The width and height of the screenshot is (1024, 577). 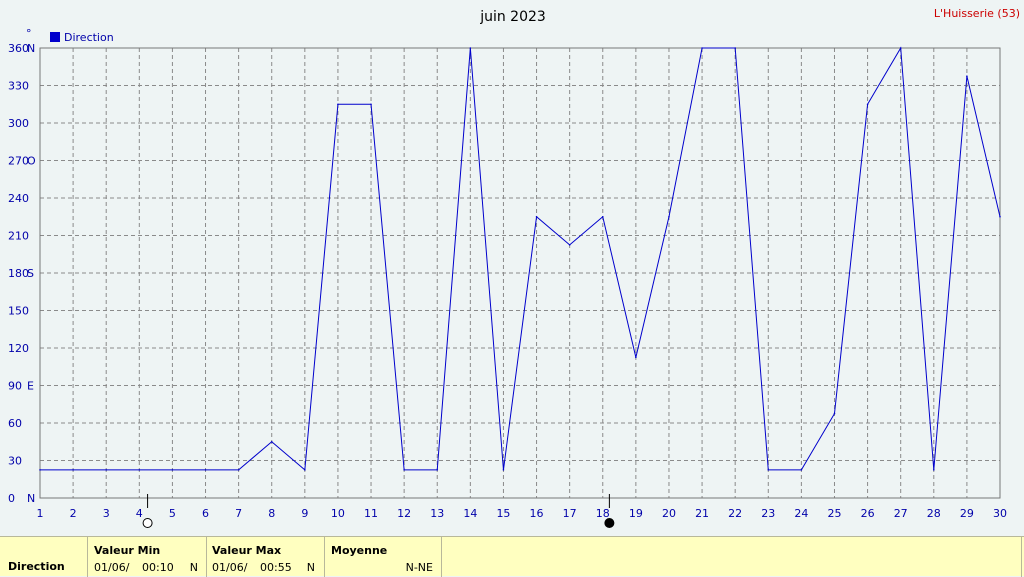 What do you see at coordinates (834, 513) in the screenshot?
I see `x-tick-label: 25` at bounding box center [834, 513].